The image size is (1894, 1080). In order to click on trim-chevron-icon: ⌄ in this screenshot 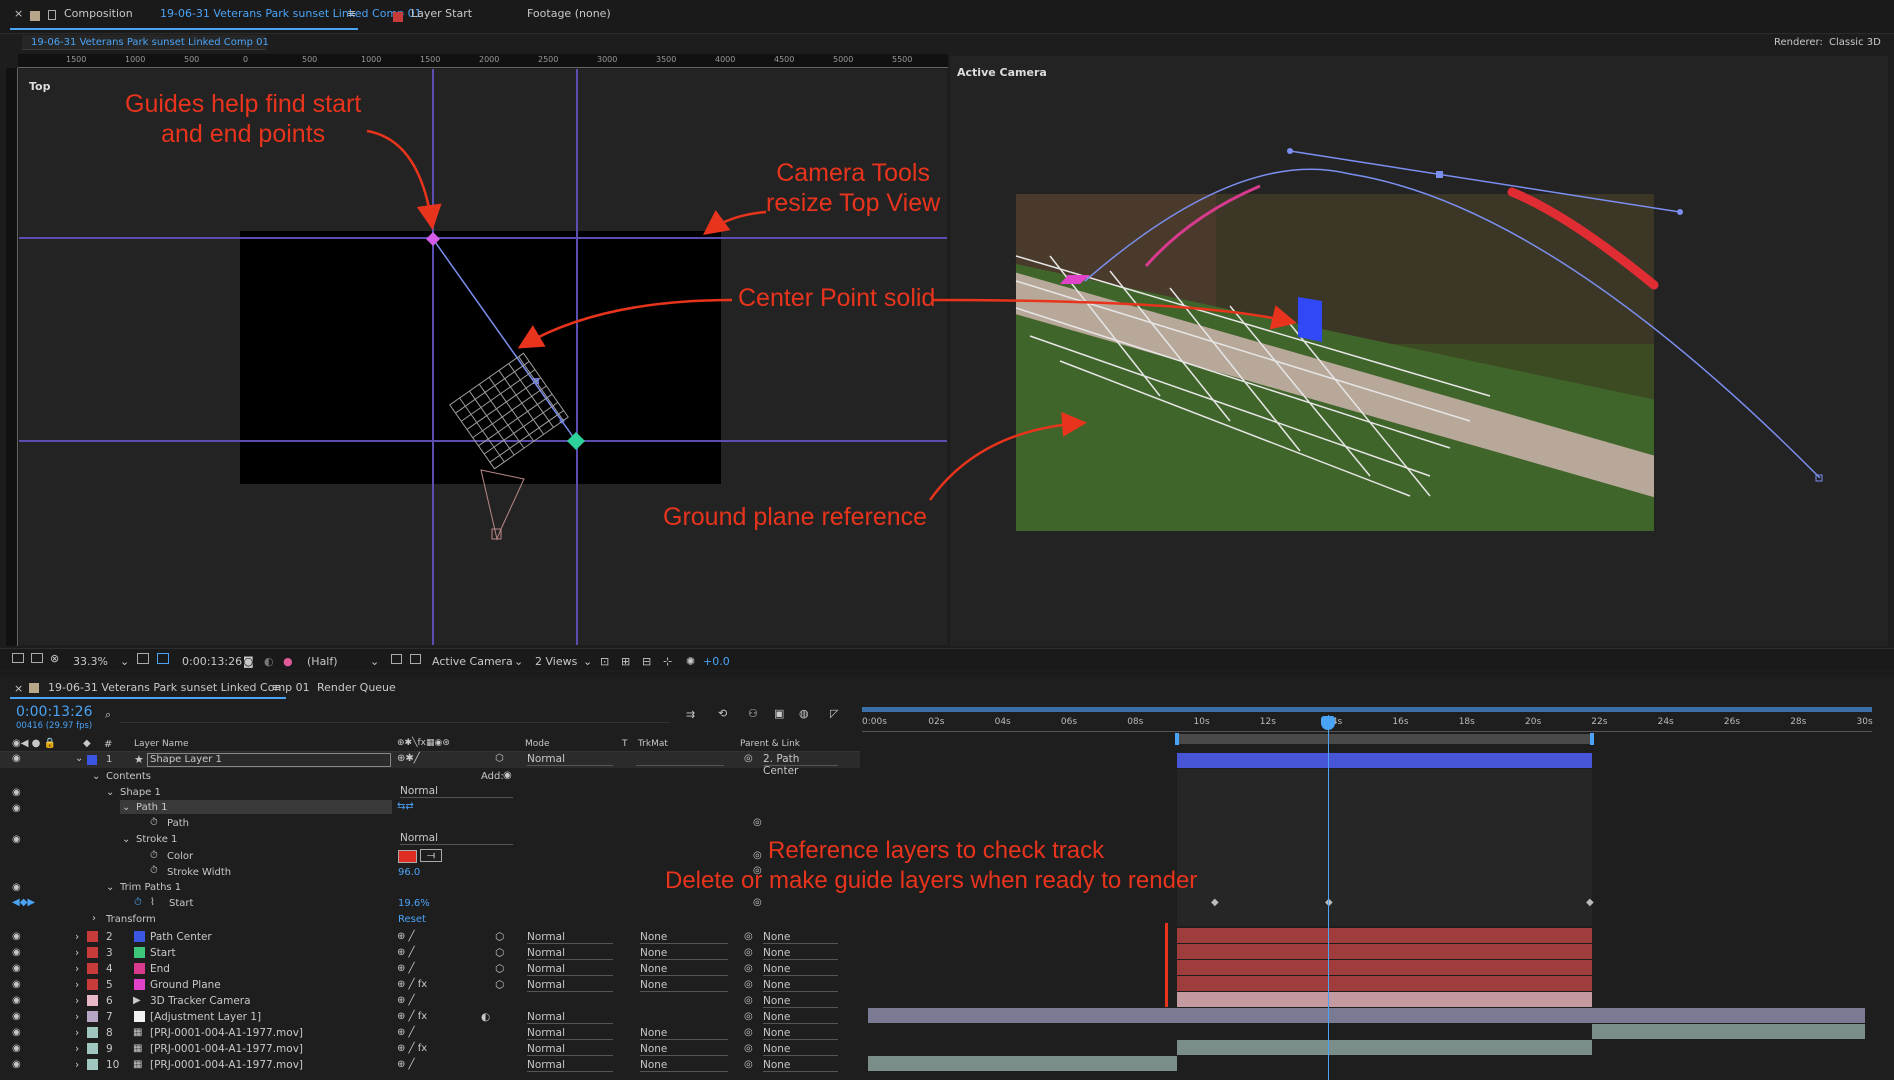, I will do `click(110, 887)`.